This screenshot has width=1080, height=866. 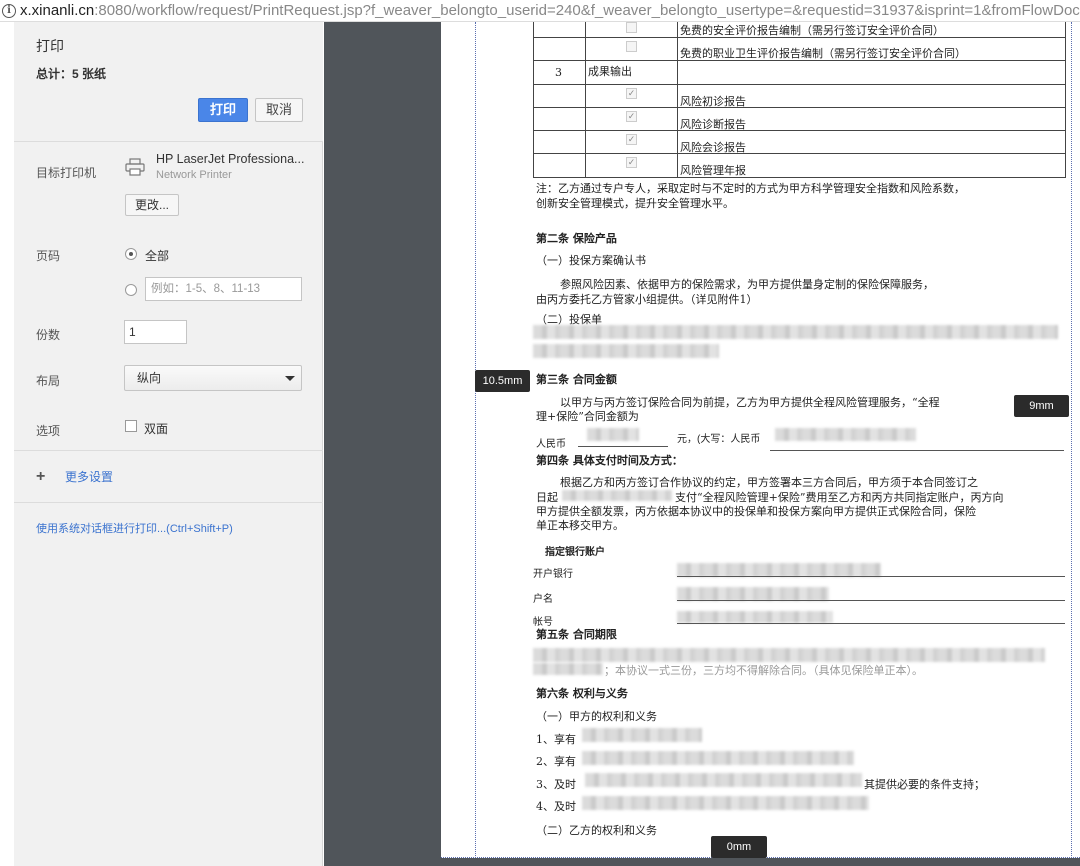 What do you see at coordinates (739, 847) in the screenshot?
I see `bottom-margin-tag: 0mm` at bounding box center [739, 847].